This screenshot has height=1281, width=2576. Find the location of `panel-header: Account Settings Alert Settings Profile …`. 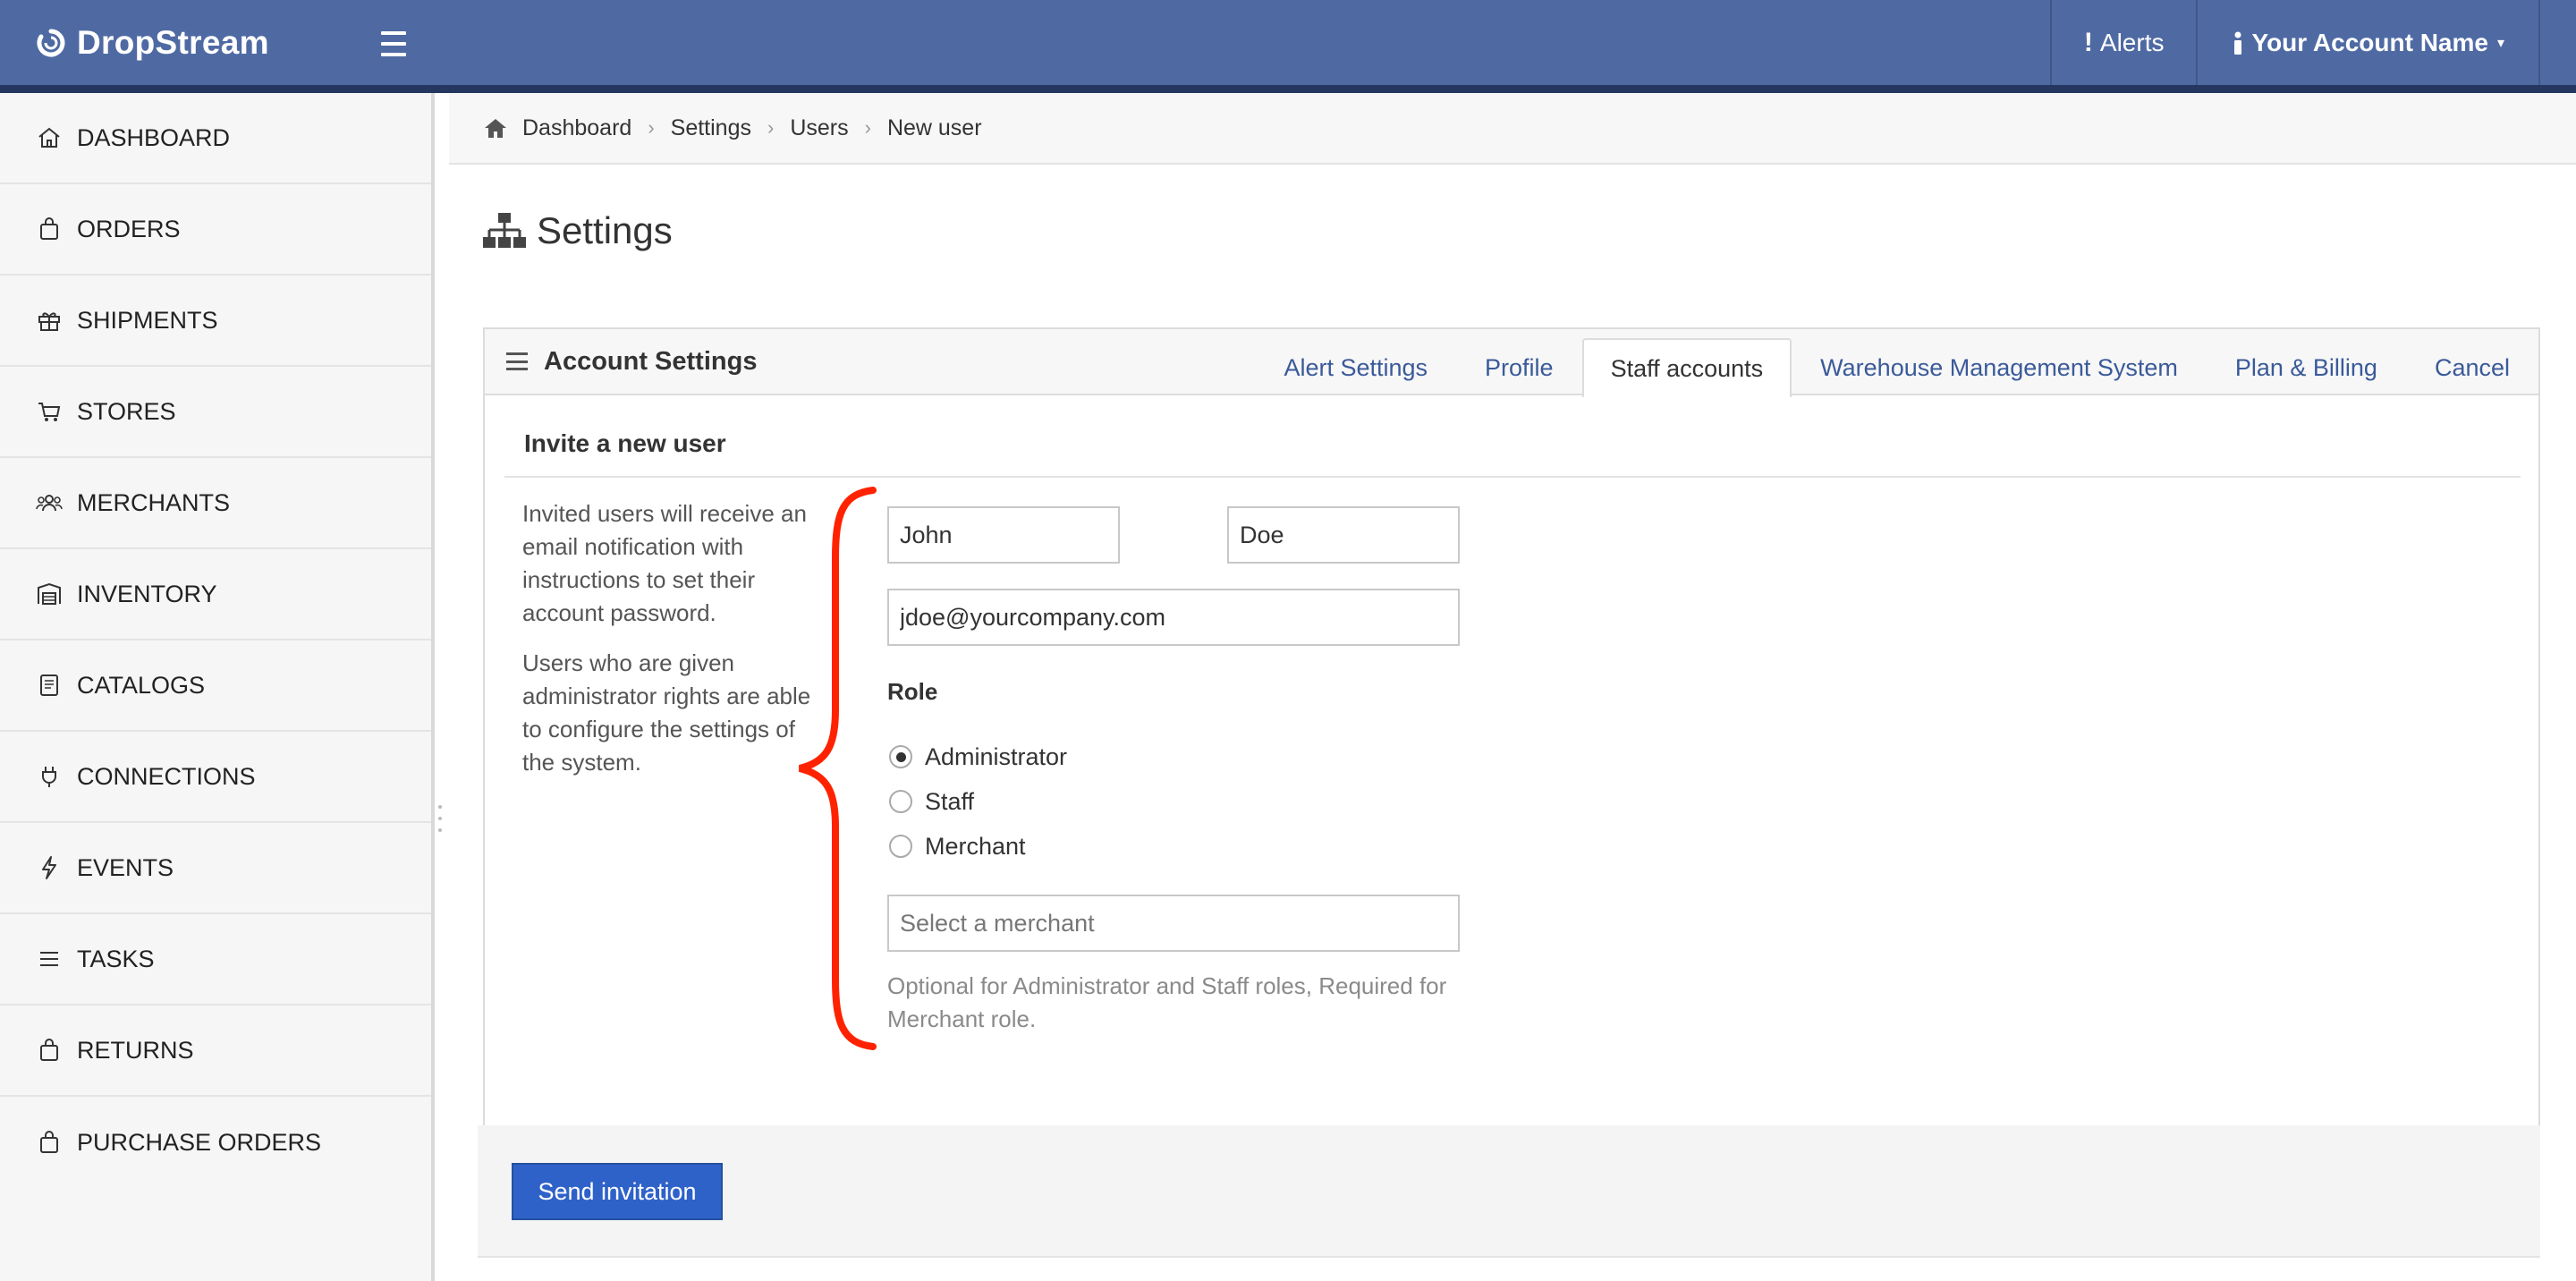

panel-header: Account Settings Alert Settings Profile … is located at coordinates (1511, 363).